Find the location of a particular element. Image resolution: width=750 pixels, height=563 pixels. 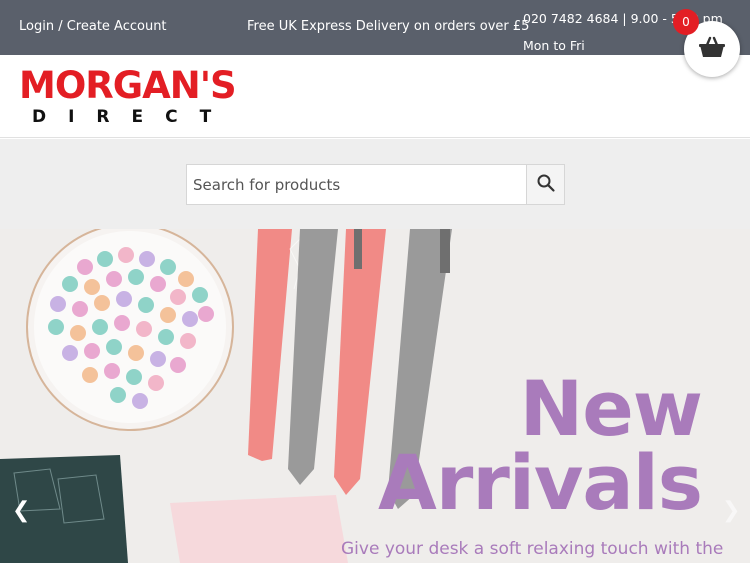

cart-count-badge: 0 is located at coordinates (686, 22).